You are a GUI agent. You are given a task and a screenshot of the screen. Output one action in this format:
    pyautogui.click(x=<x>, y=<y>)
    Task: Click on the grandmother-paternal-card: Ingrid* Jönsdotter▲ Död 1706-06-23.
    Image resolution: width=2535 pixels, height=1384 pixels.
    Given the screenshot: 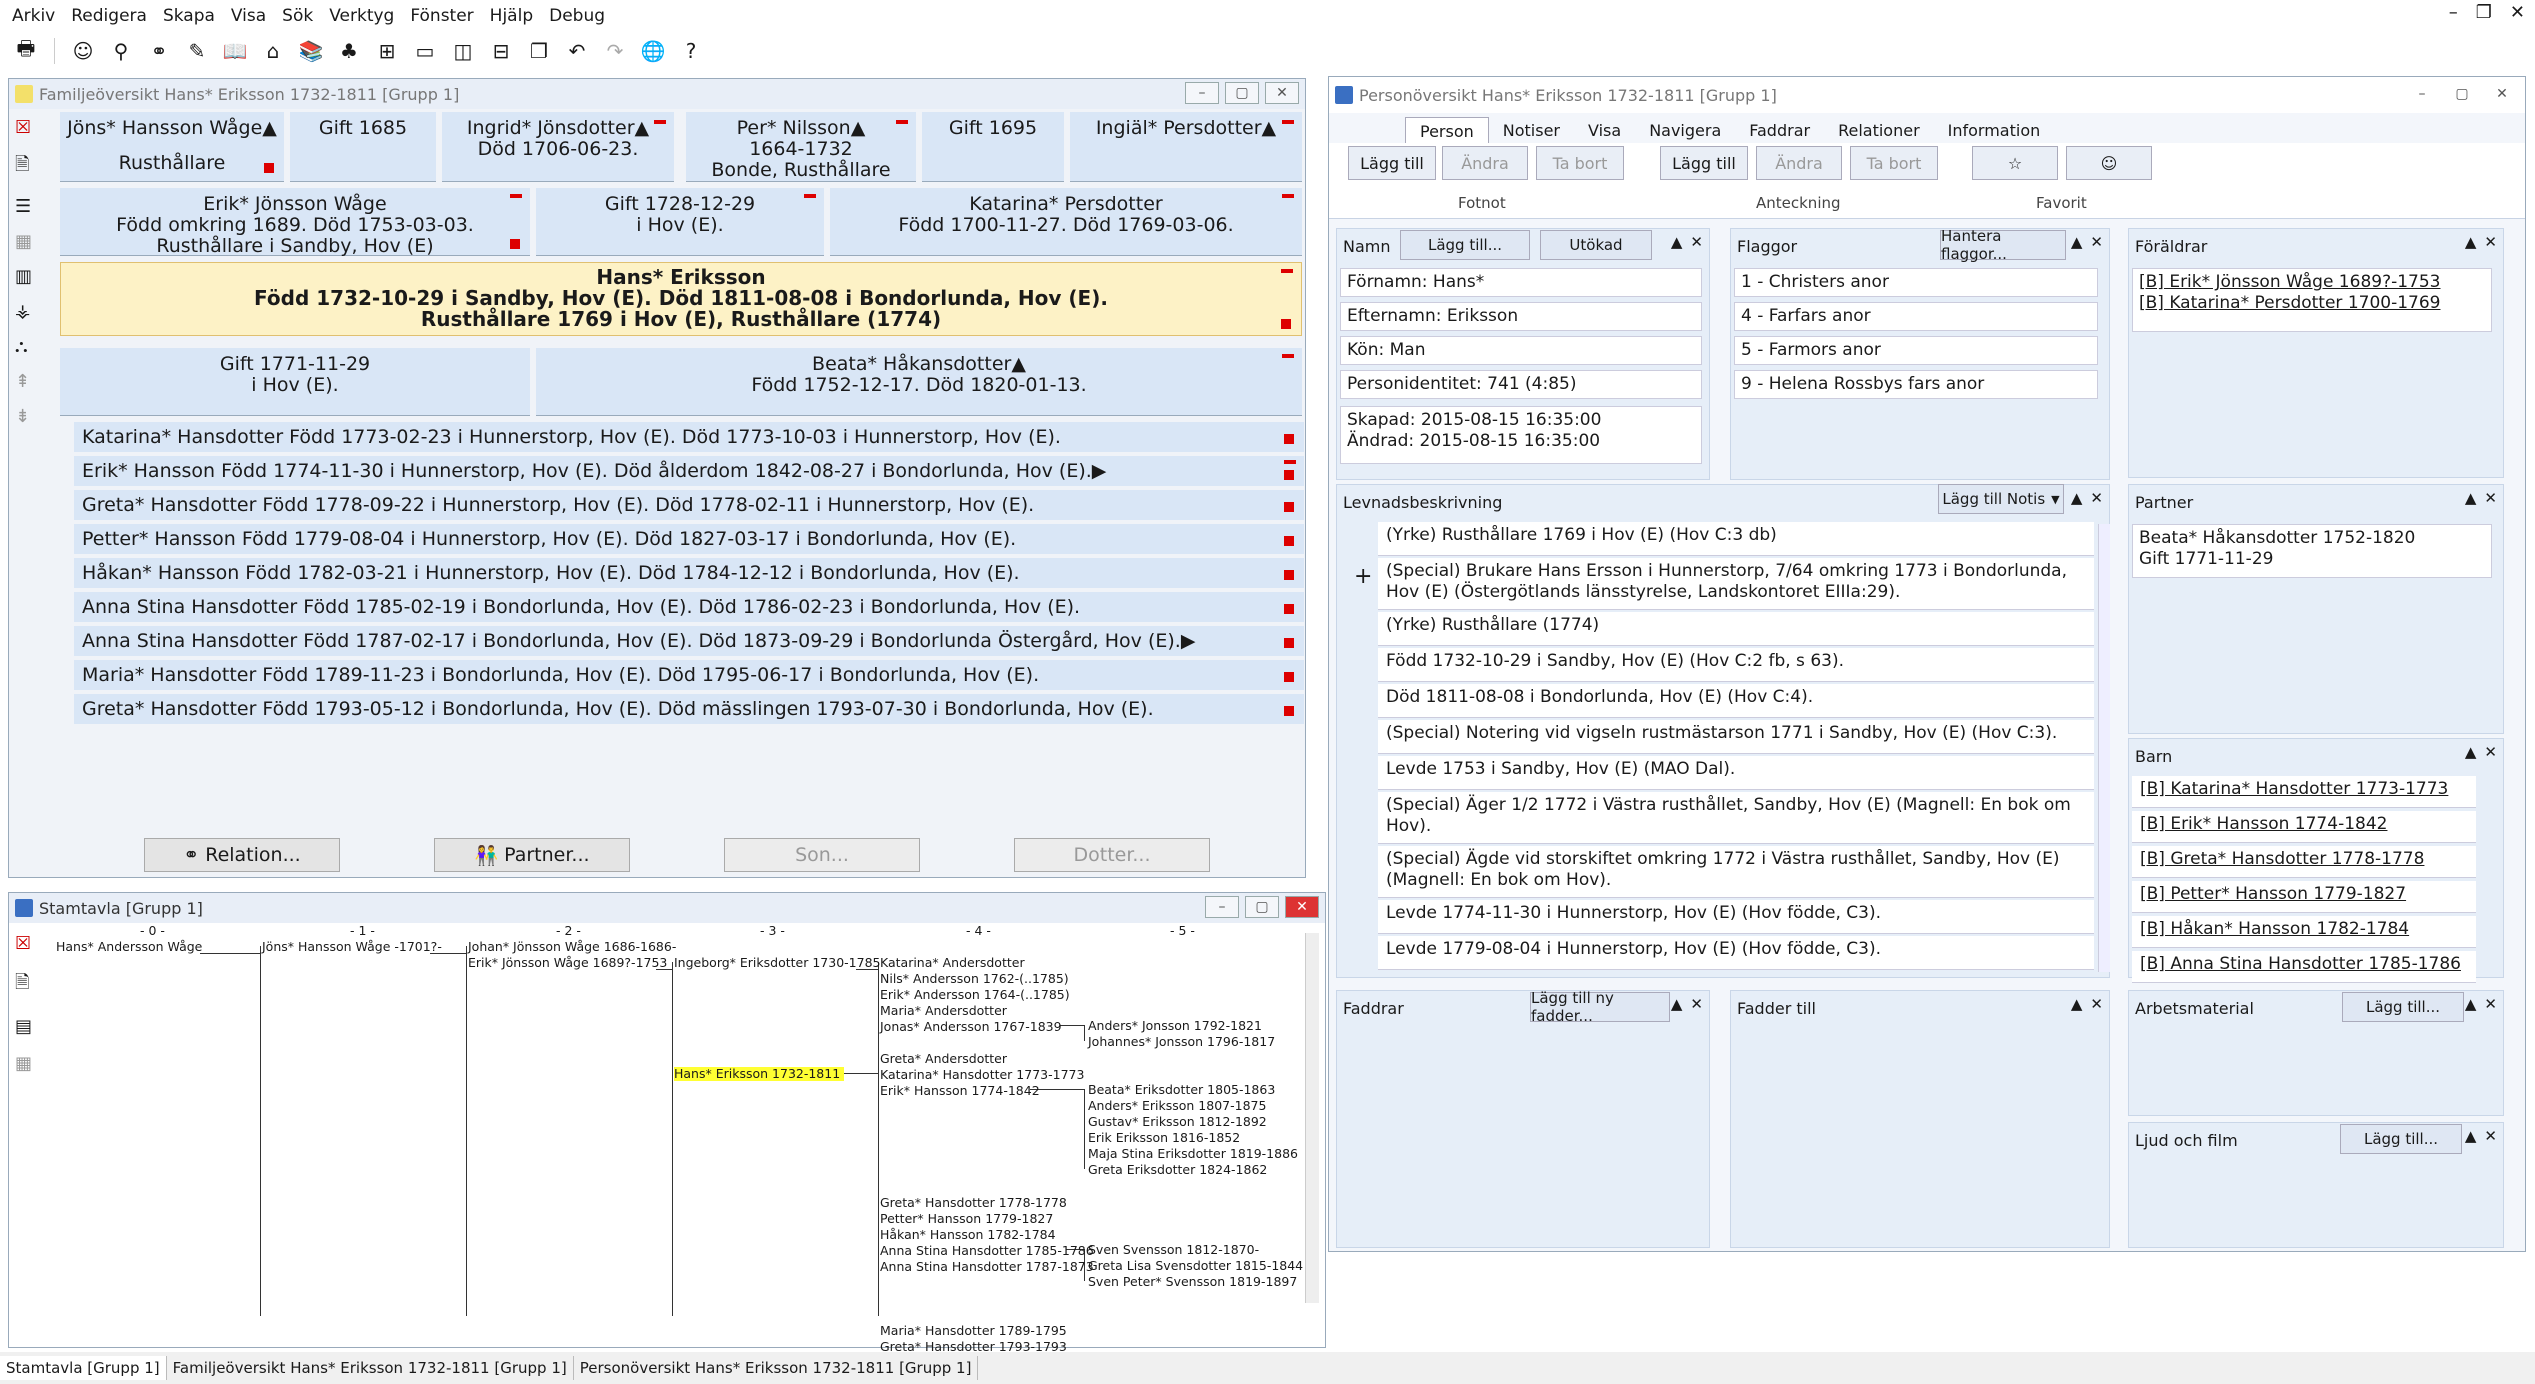 What is the action you would take?
    pyautogui.click(x=558, y=147)
    